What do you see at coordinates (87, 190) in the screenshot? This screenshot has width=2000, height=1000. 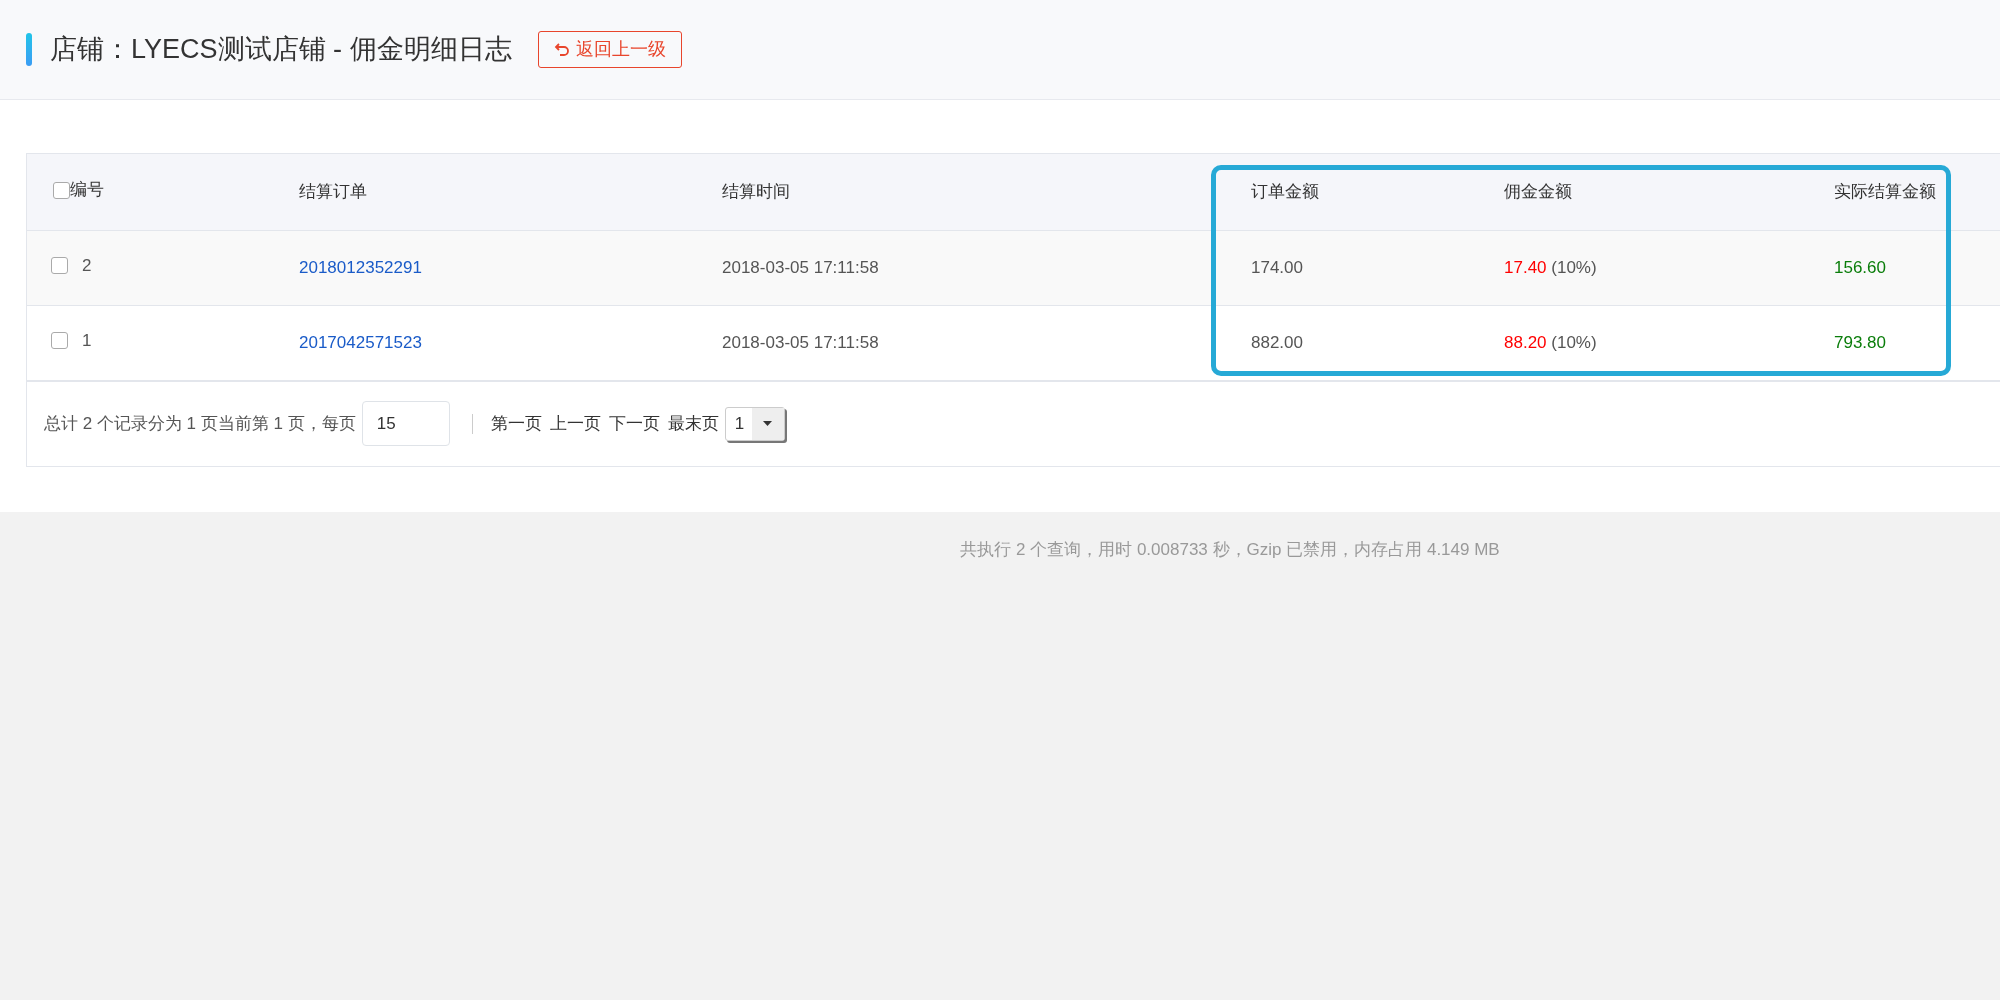 I see `column-header: 编号` at bounding box center [87, 190].